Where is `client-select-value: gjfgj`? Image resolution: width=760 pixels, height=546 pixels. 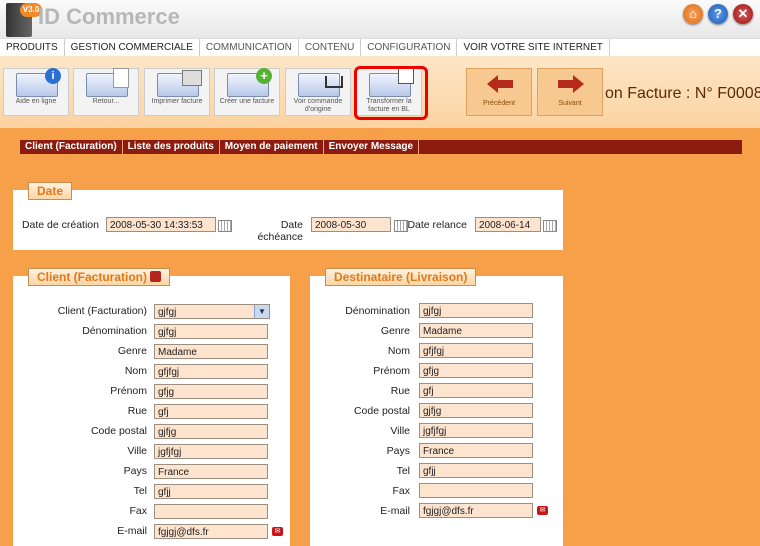
client-select-value: gjfgj is located at coordinates (167, 312).